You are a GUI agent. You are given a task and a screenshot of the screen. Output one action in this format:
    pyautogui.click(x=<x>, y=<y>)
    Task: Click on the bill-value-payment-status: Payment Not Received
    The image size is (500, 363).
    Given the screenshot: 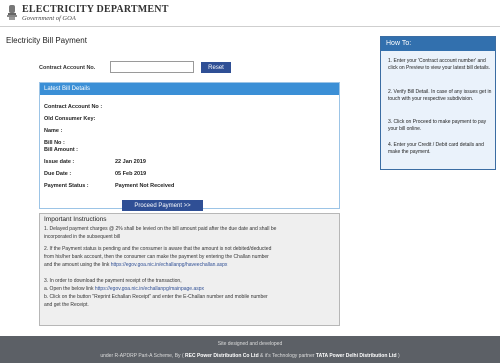 What is the action you would take?
    pyautogui.click(x=145, y=186)
    